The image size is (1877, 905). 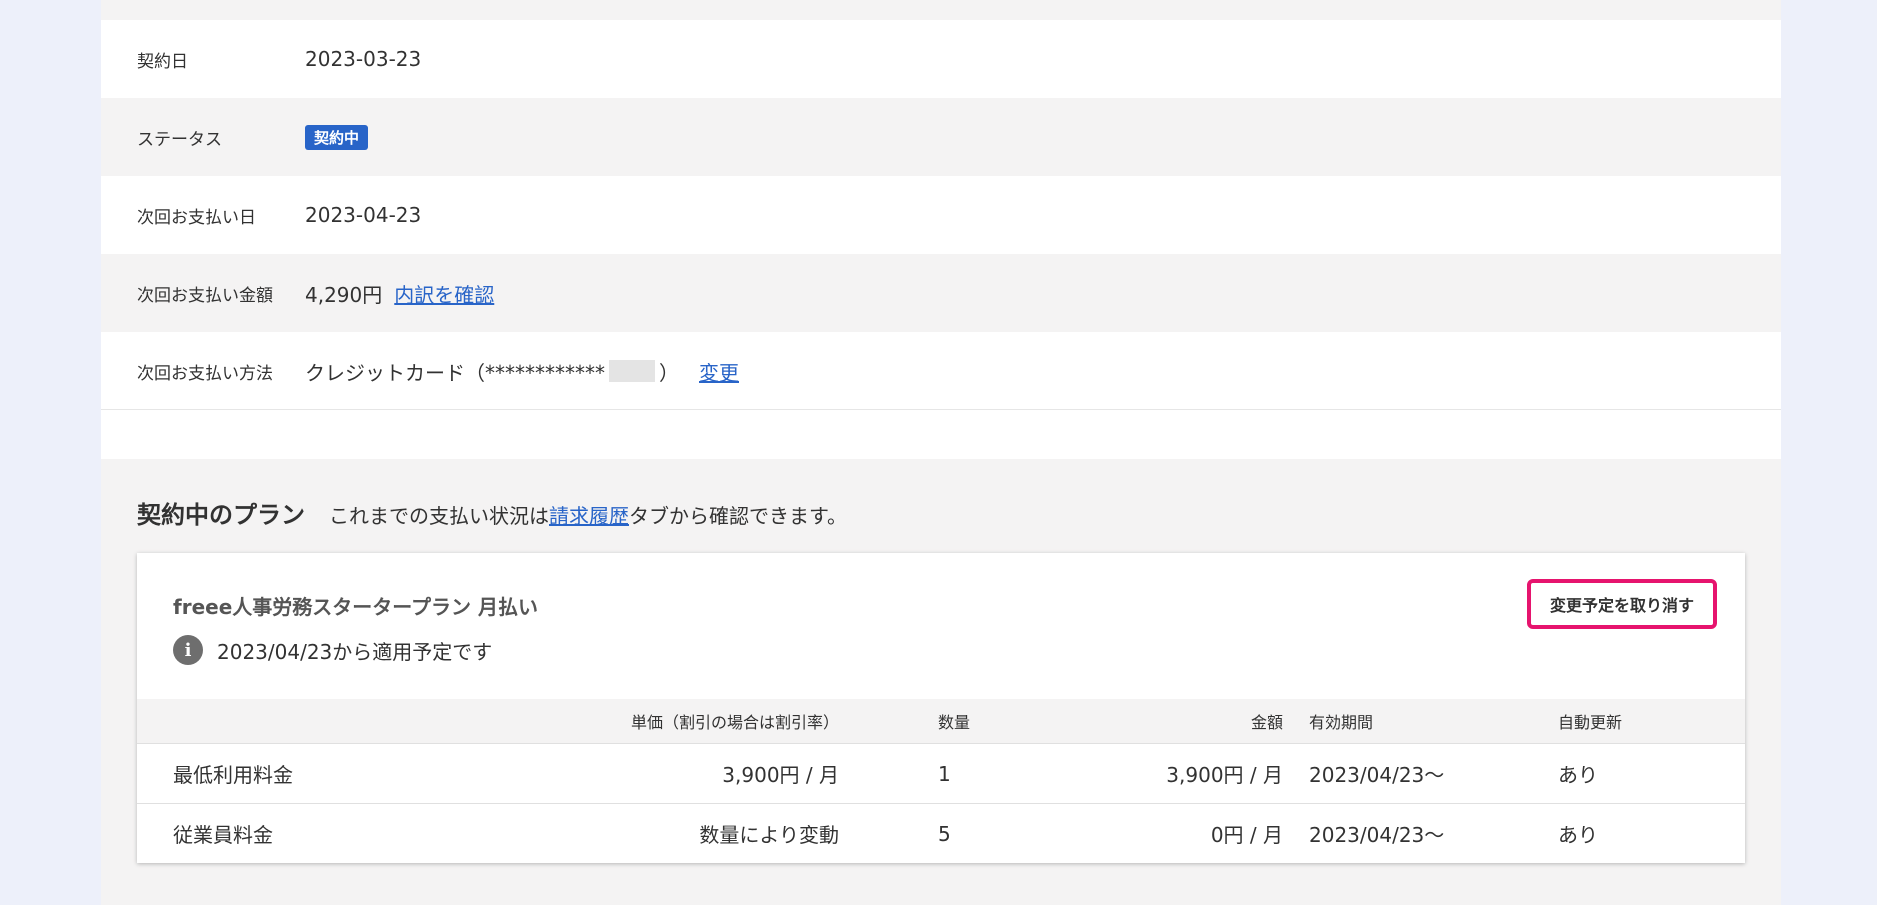 I want to click on col-period-header: 有効期間, so click(x=1341, y=722).